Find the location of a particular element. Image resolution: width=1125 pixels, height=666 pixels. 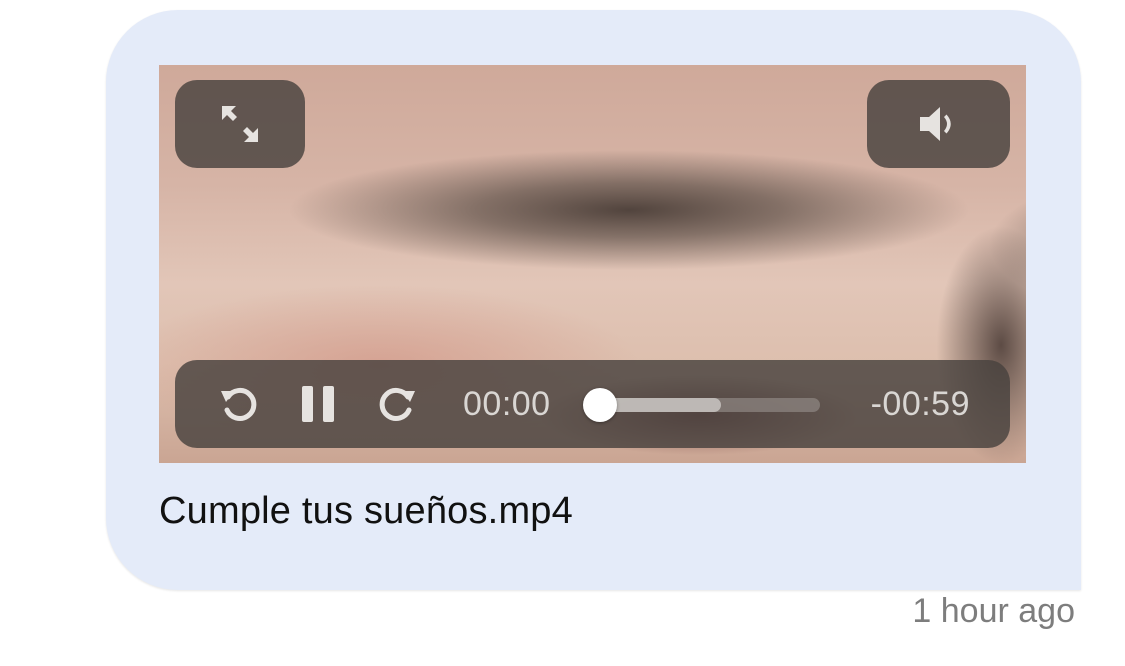

seek-bar-buffered is located at coordinates (660, 405).